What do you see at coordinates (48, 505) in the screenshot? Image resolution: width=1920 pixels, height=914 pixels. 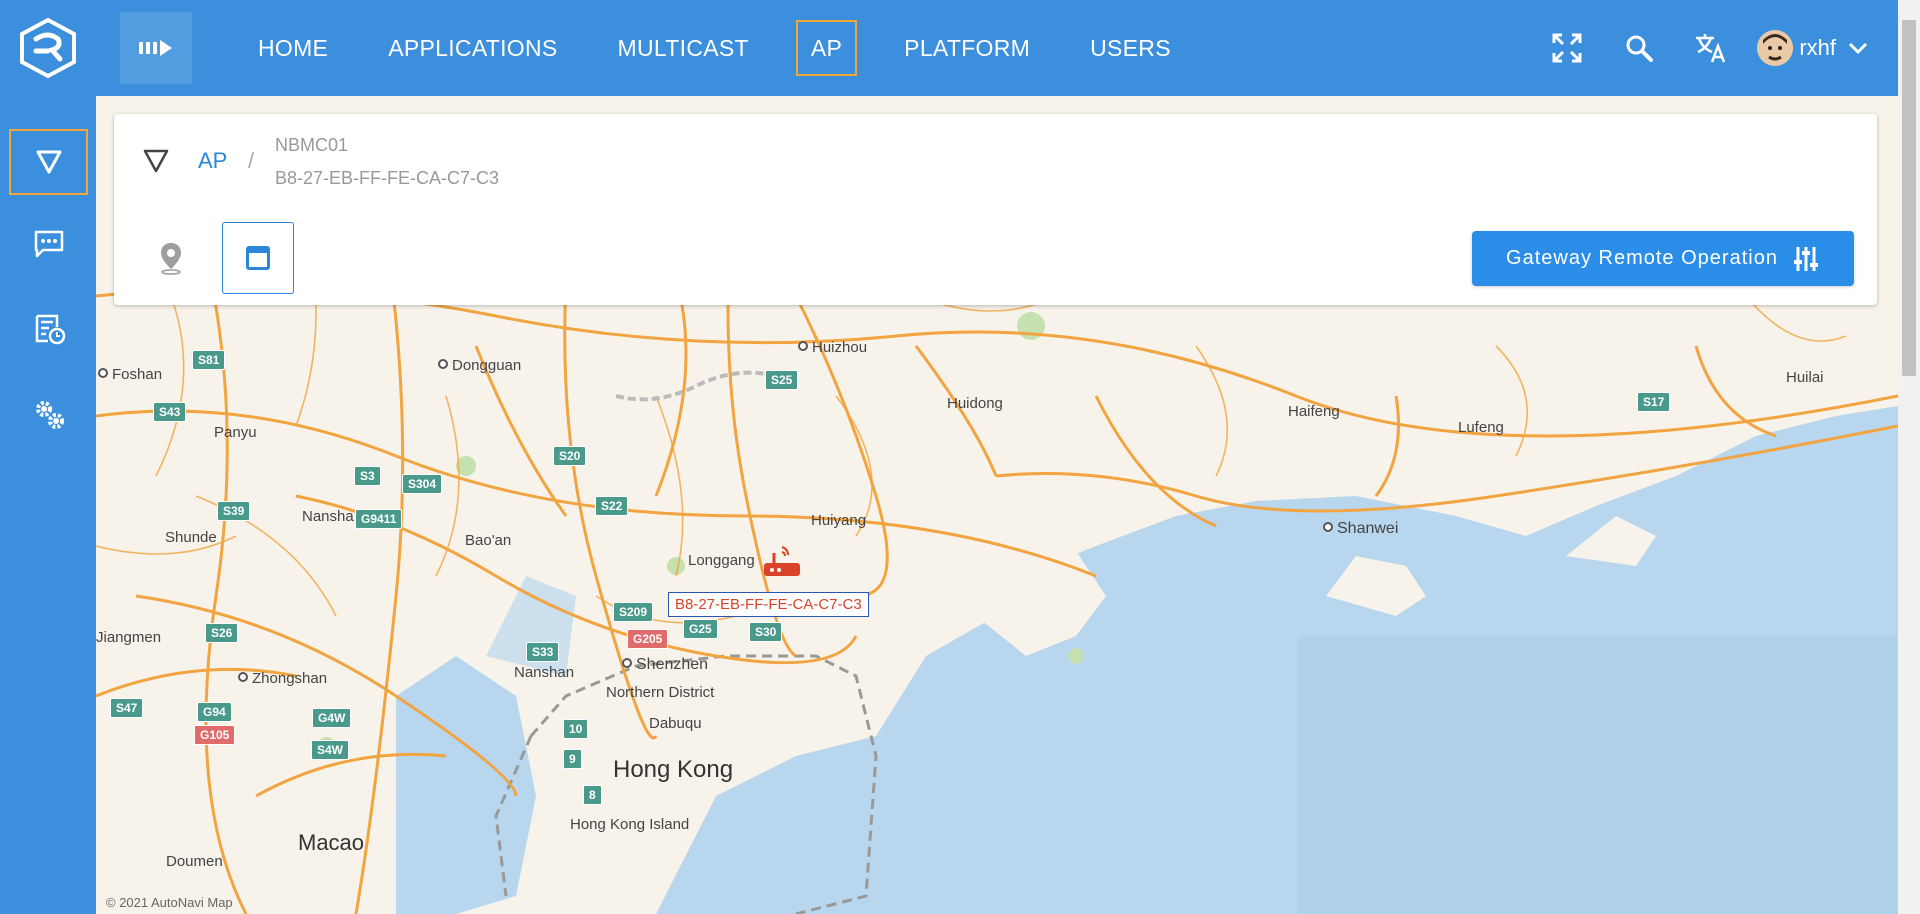 I see `sidebar` at bounding box center [48, 505].